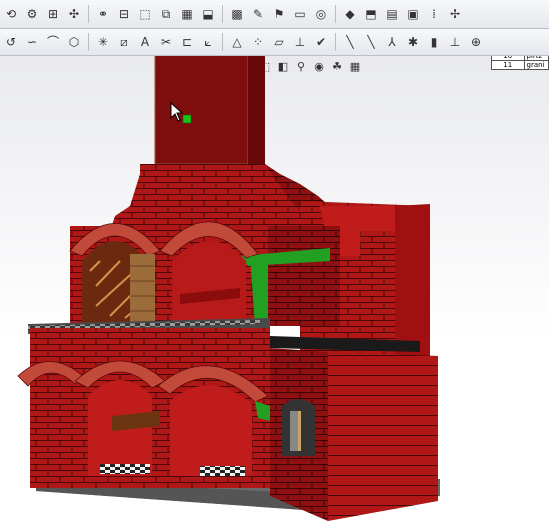  Describe the element at coordinates (321, 42) in the screenshot. I see `repair-sketch-icon: ✔` at that location.